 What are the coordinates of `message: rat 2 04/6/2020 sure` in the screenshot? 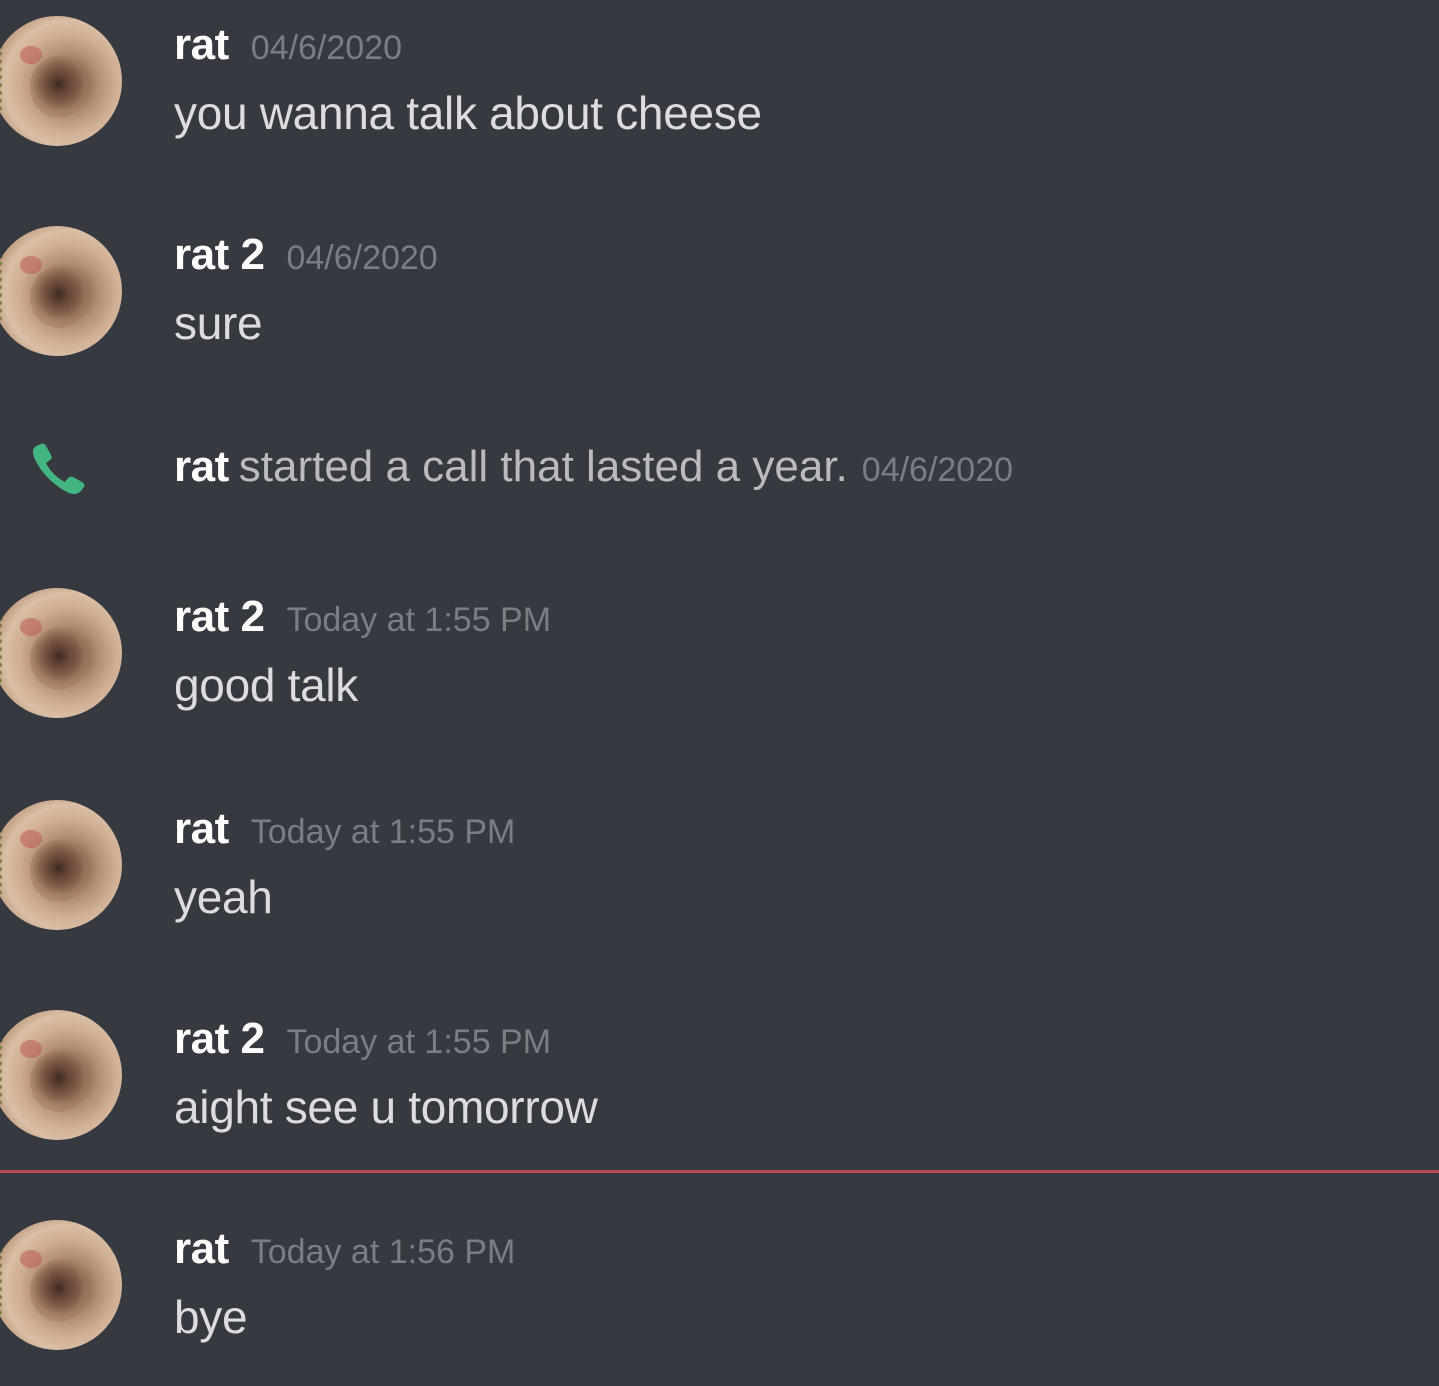 It's located at (719, 286).